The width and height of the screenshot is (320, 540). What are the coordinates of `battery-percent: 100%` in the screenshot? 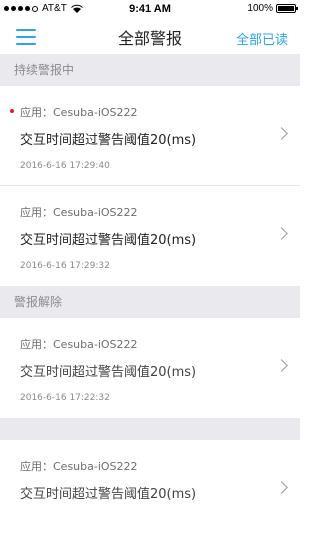 It's located at (260, 8).